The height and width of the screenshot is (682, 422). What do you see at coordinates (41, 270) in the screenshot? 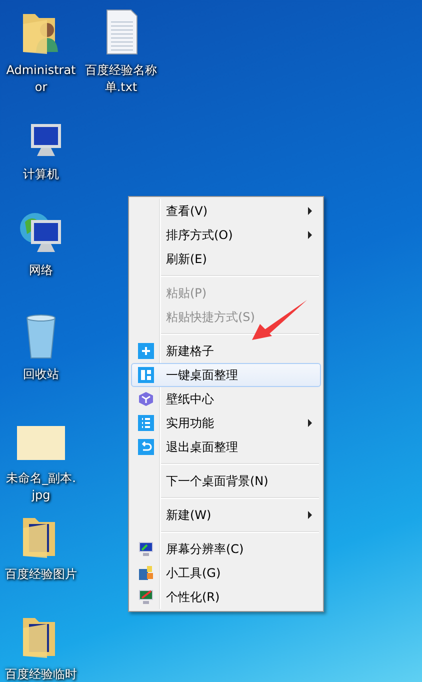
I see `desktop-icon-label: 网络` at bounding box center [41, 270].